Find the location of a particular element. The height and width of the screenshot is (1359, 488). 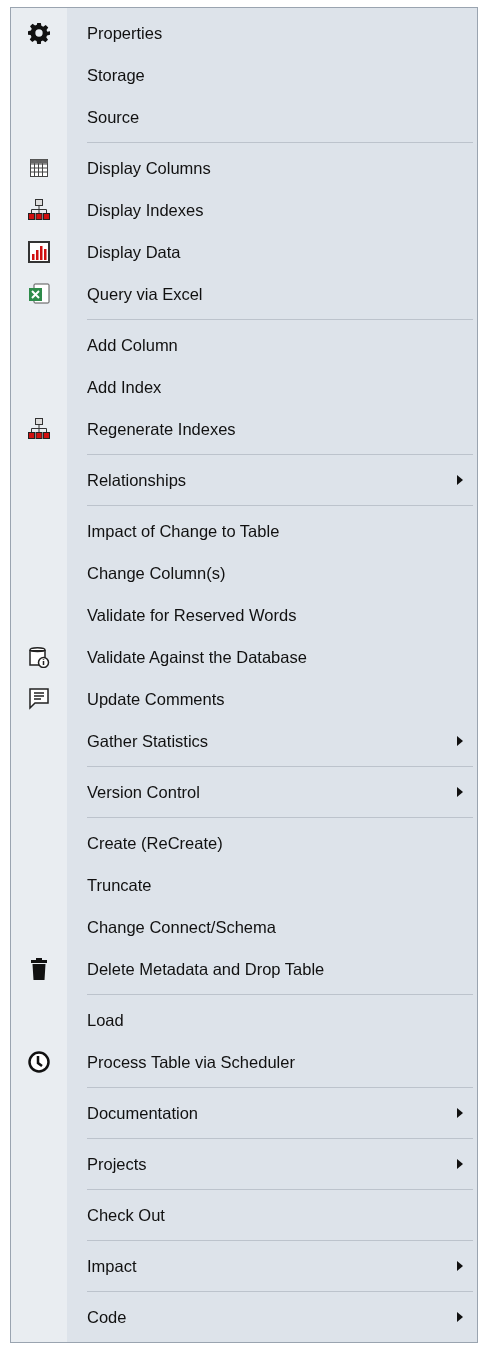

menu-item: Gather Statistics is located at coordinates (244, 741).